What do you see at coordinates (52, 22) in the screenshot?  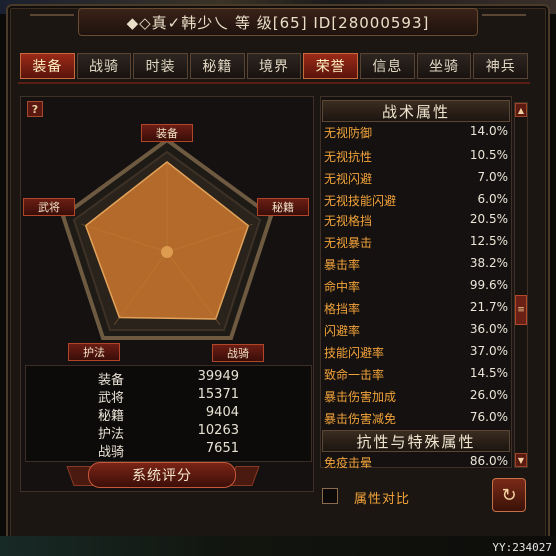 I see `title-ornament-left` at bounding box center [52, 22].